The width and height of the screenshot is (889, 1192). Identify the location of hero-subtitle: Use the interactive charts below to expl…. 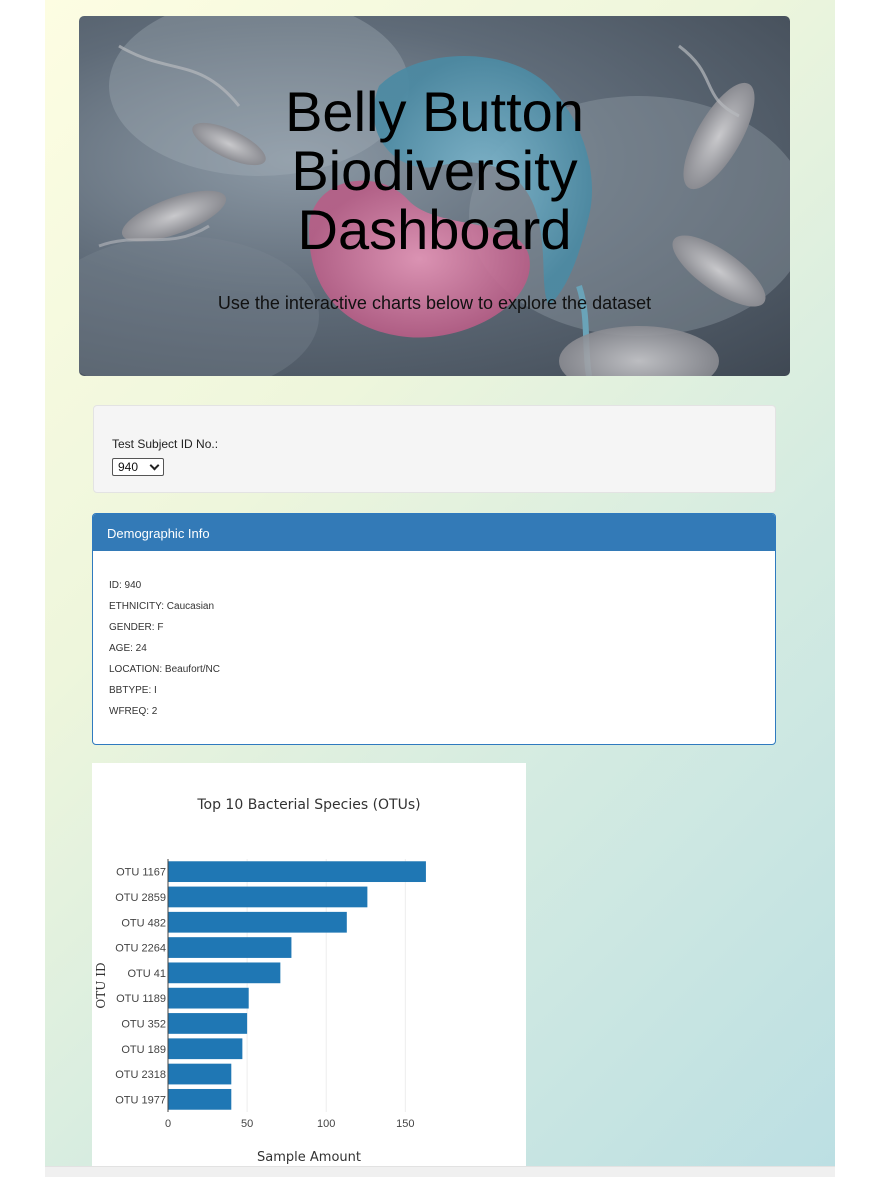
(434, 303).